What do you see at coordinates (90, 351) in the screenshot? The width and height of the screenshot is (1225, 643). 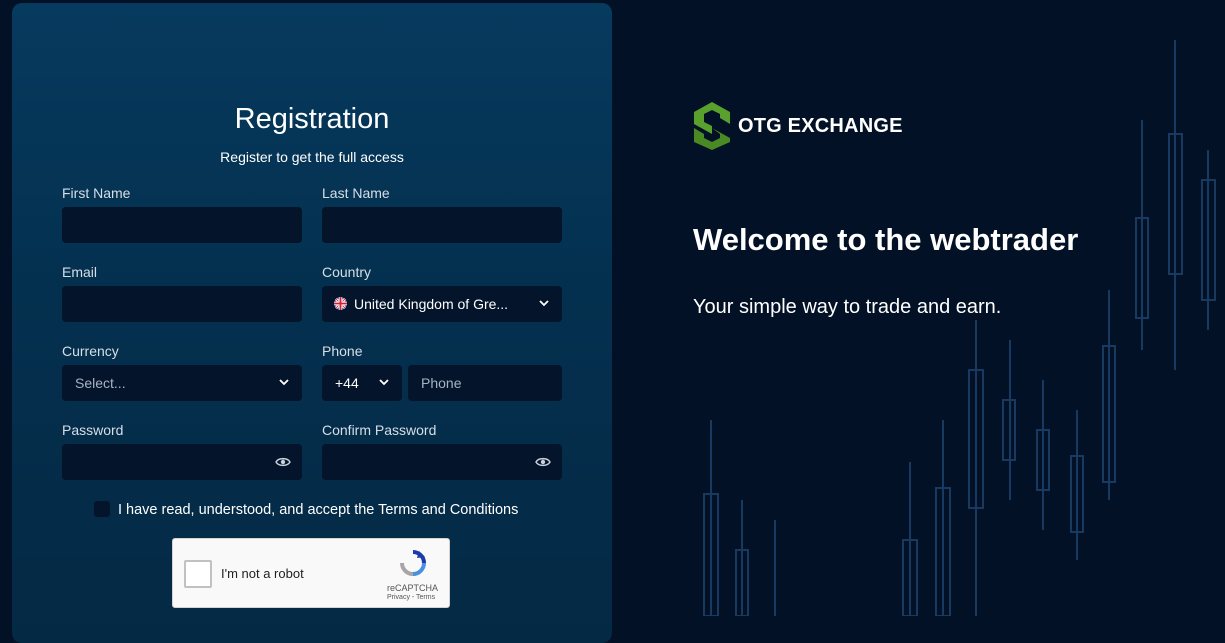 I see `currency-label: Currency` at bounding box center [90, 351].